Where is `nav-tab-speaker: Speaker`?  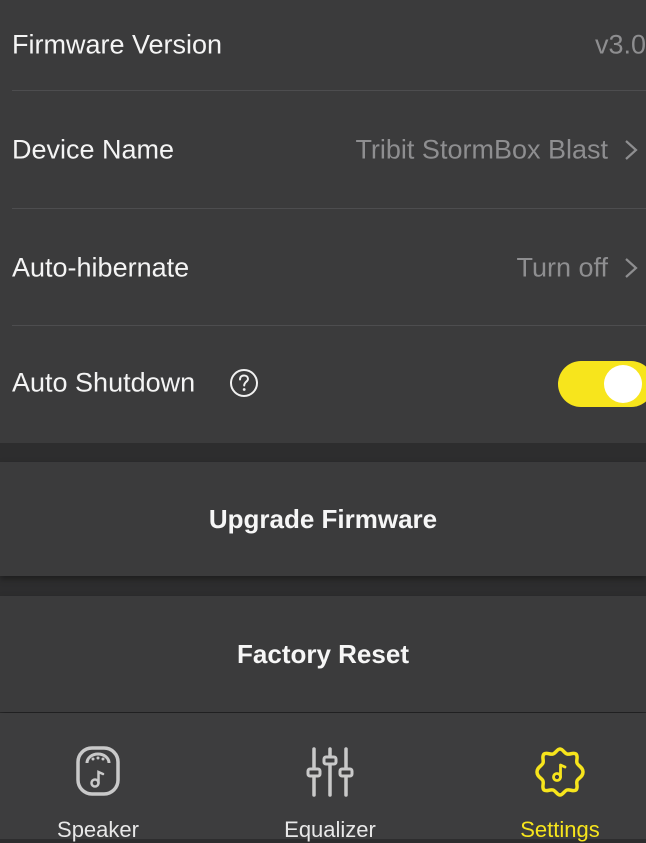 nav-tab-speaker: Speaker is located at coordinates (98, 777).